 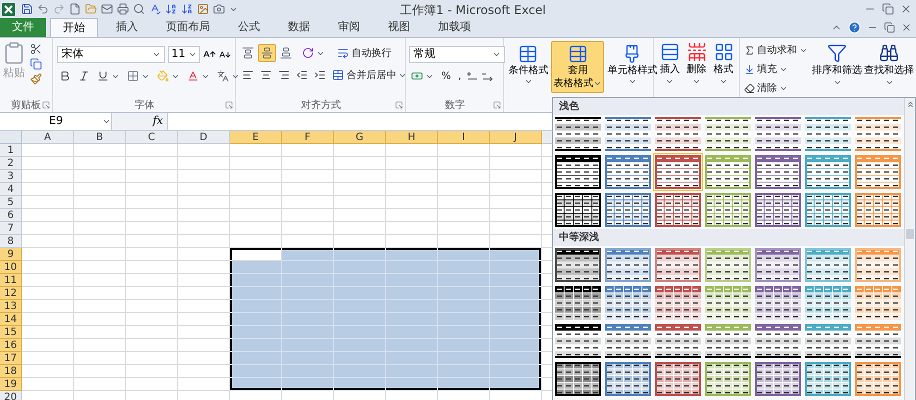 What do you see at coordinates (837, 64) in the screenshot?
I see `sort-filter-button: 排序和筛选` at bounding box center [837, 64].